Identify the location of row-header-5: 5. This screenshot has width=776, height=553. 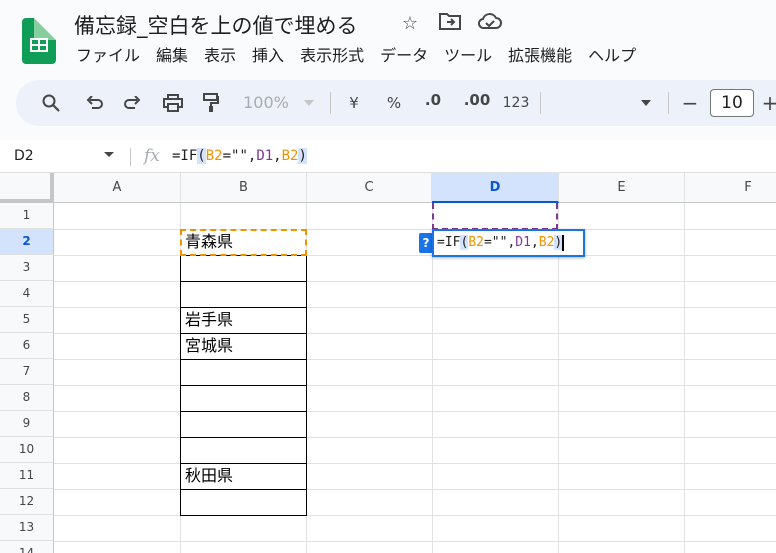
(27, 320).